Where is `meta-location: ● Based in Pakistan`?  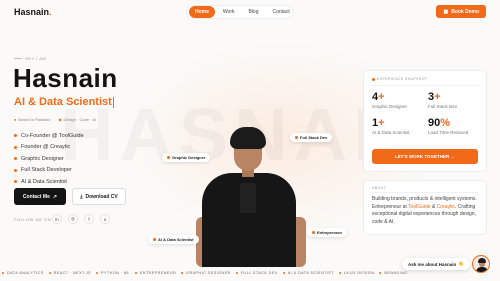
meta-location: ● Based in Pakistan is located at coordinates (32, 119).